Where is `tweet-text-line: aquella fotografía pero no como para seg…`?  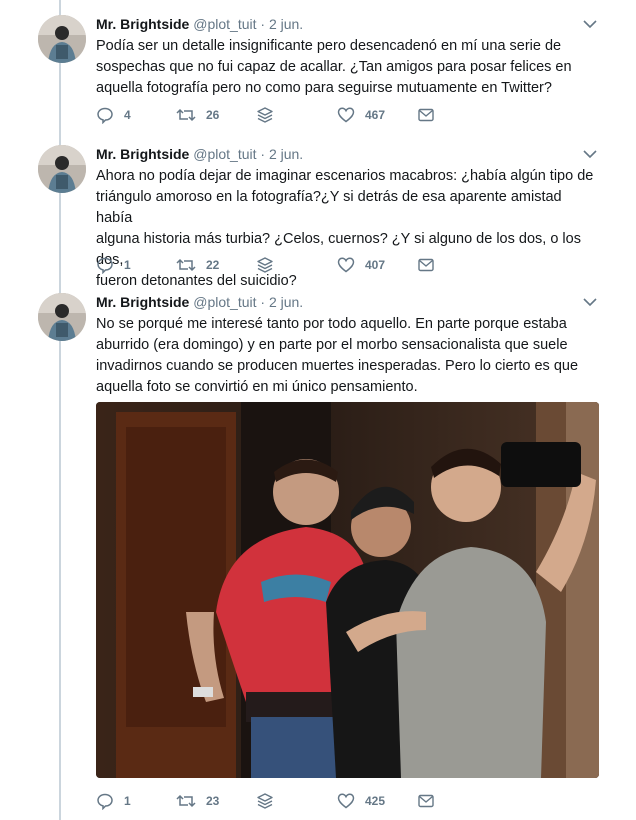
tweet-text-line: aquella fotografía pero no como para seg… is located at coordinates (324, 88).